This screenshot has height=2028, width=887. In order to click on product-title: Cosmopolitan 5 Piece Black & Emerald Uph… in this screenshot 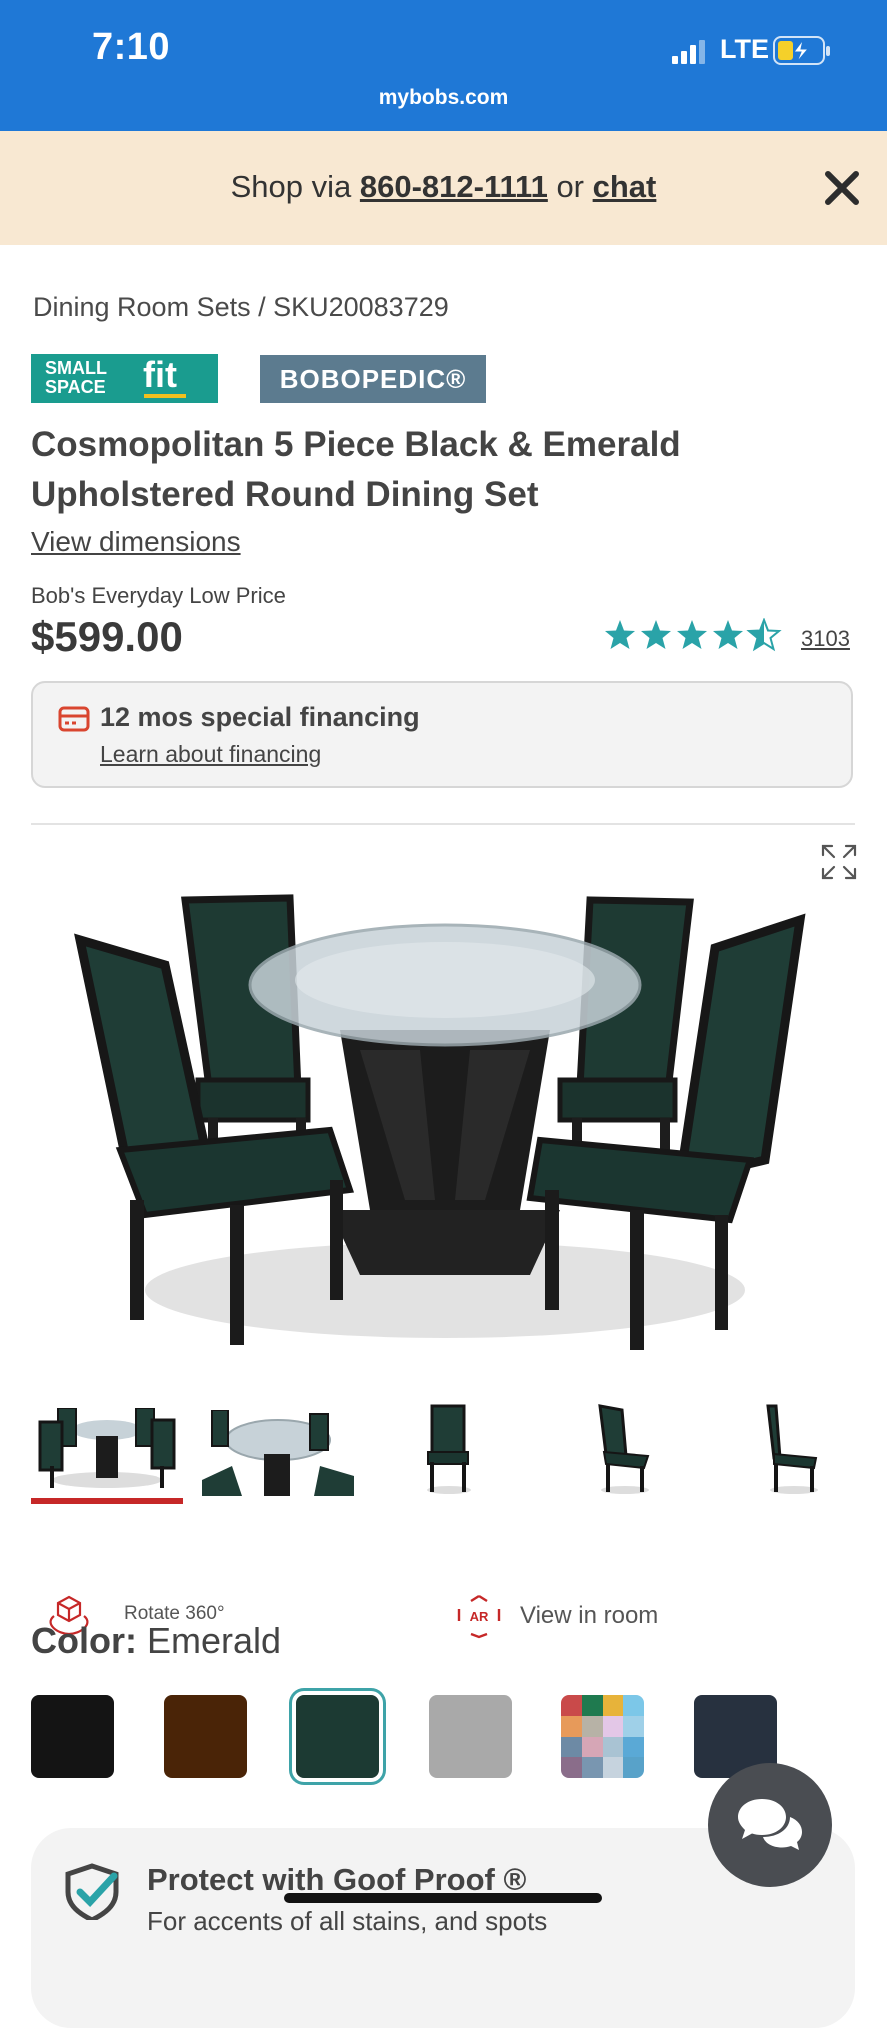, I will do `click(356, 469)`.